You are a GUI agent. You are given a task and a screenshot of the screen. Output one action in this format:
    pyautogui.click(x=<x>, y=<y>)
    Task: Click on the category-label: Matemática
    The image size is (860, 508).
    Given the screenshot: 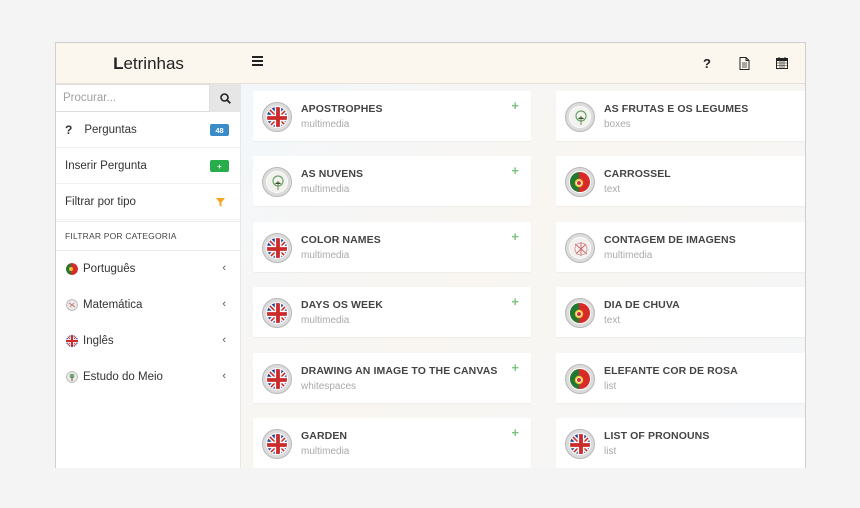 What is the action you would take?
    pyautogui.click(x=113, y=305)
    